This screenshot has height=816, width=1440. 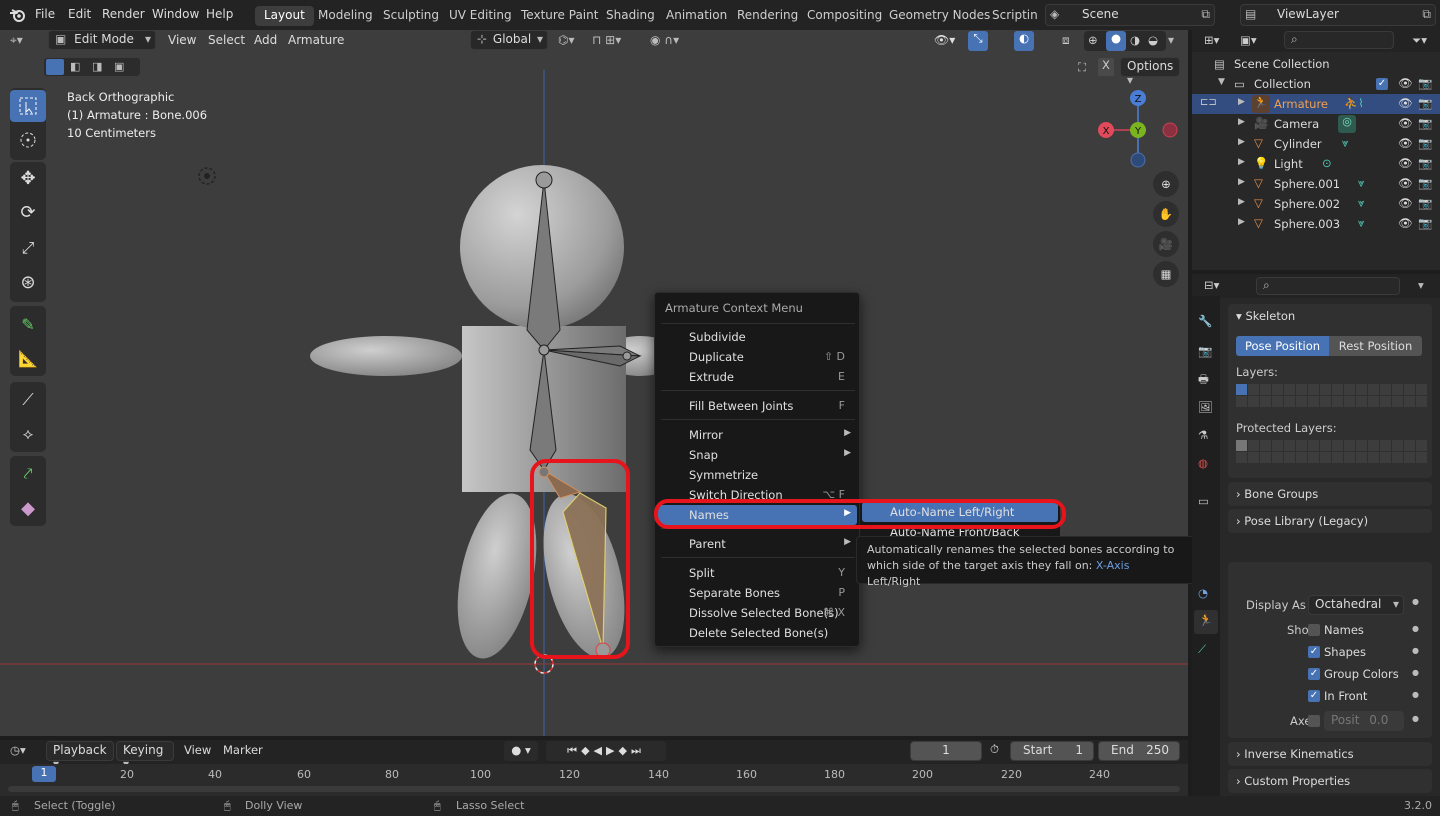 I want to click on show-in-front-checkbox: ✓, so click(x=1314, y=696).